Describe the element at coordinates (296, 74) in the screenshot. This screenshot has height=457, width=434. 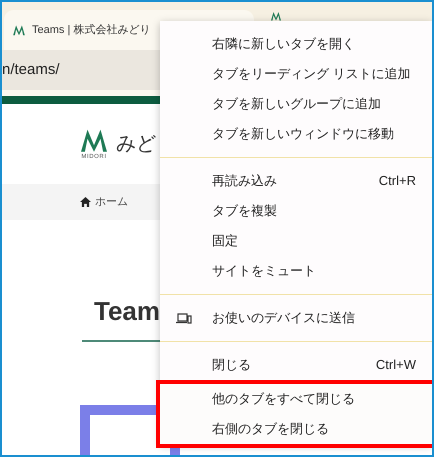
I see `menu-item: タブをリーディング リストに追加` at that location.